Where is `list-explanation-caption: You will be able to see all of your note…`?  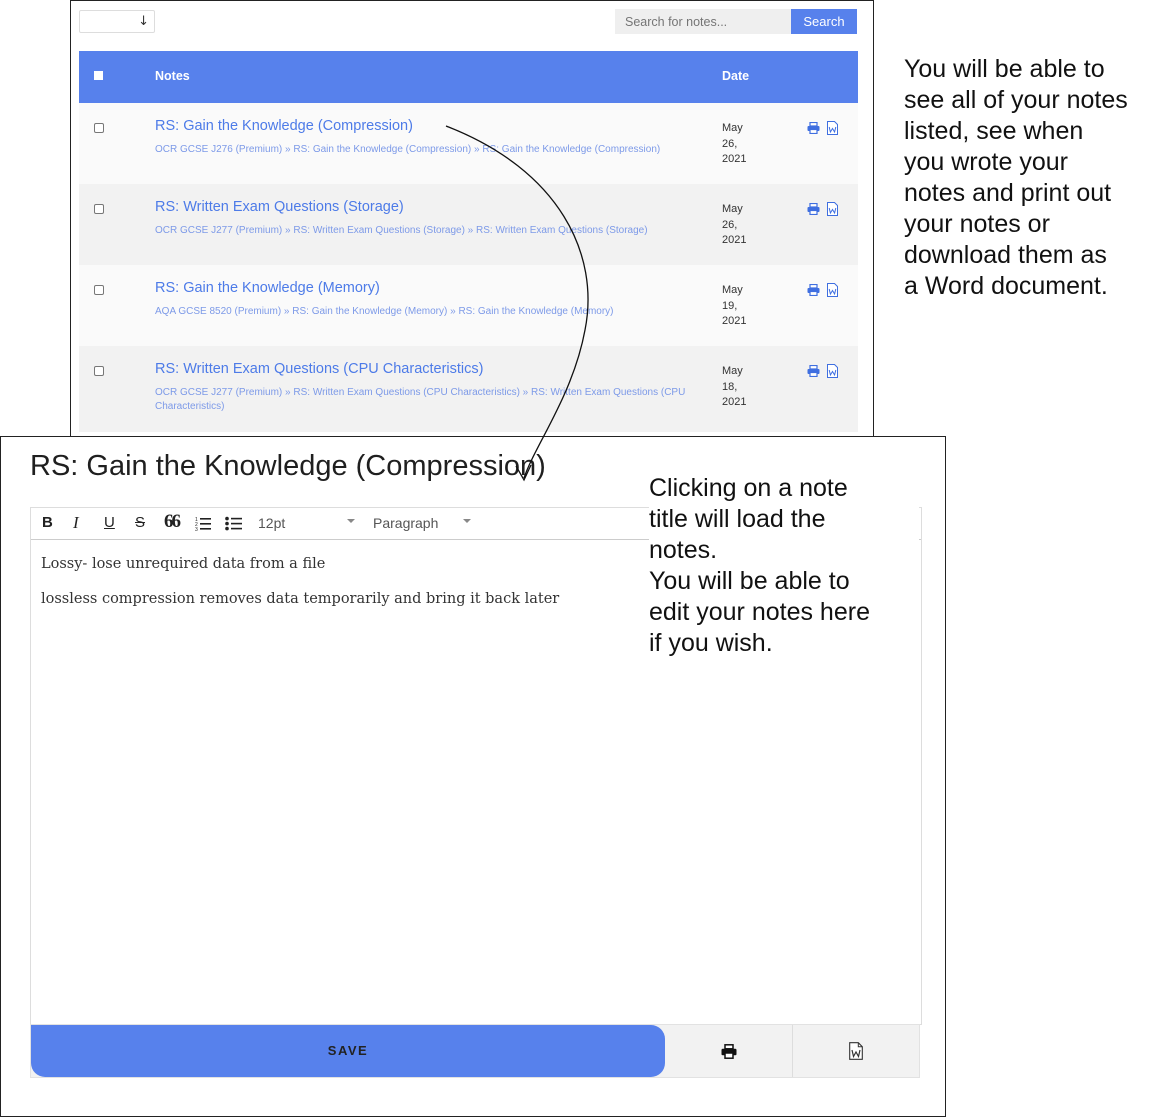 list-explanation-caption: You will be able to see all of your note… is located at coordinates (1016, 177).